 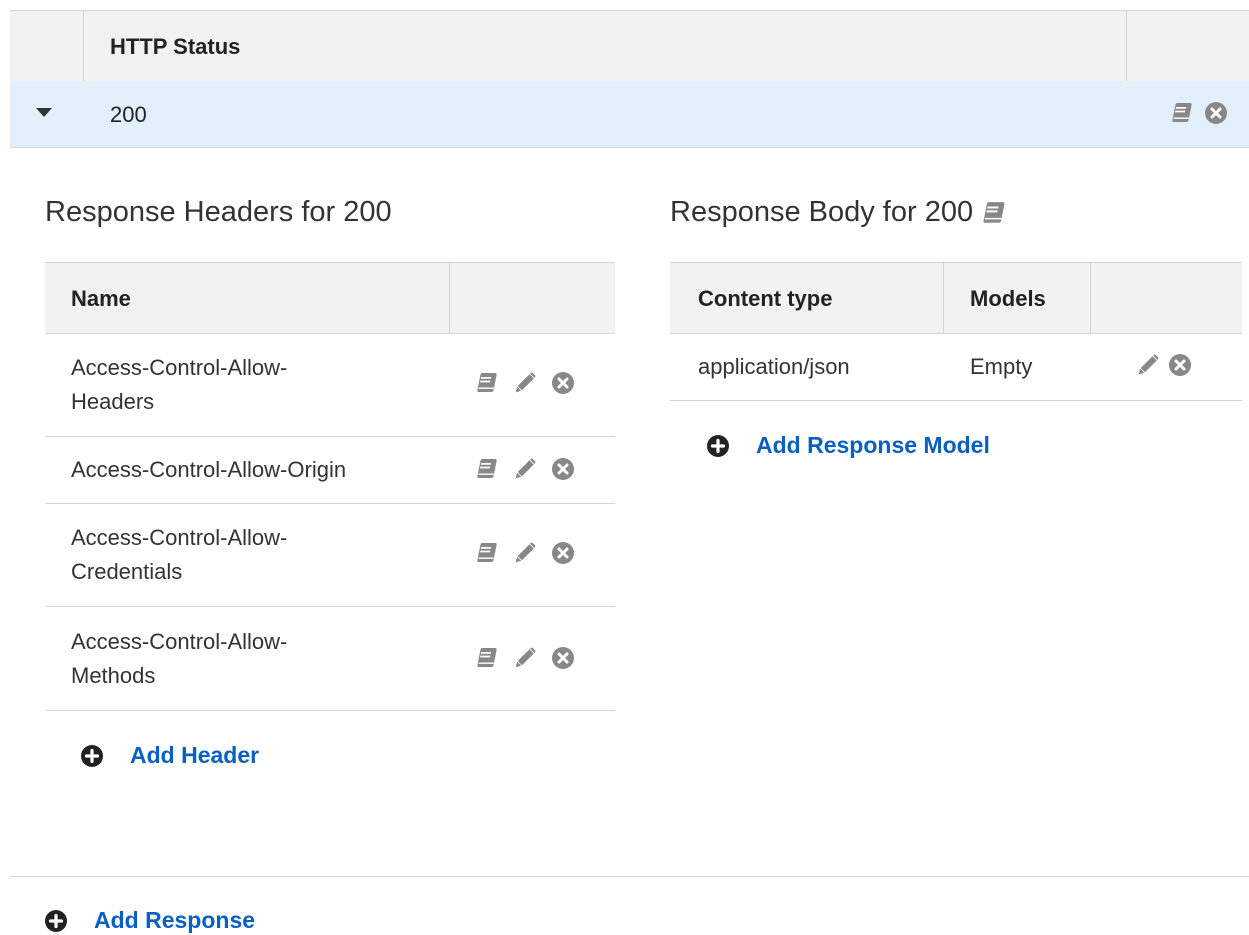 What do you see at coordinates (209, 469) in the screenshot?
I see `header-name-line: Access-Control-Allow-Origin` at bounding box center [209, 469].